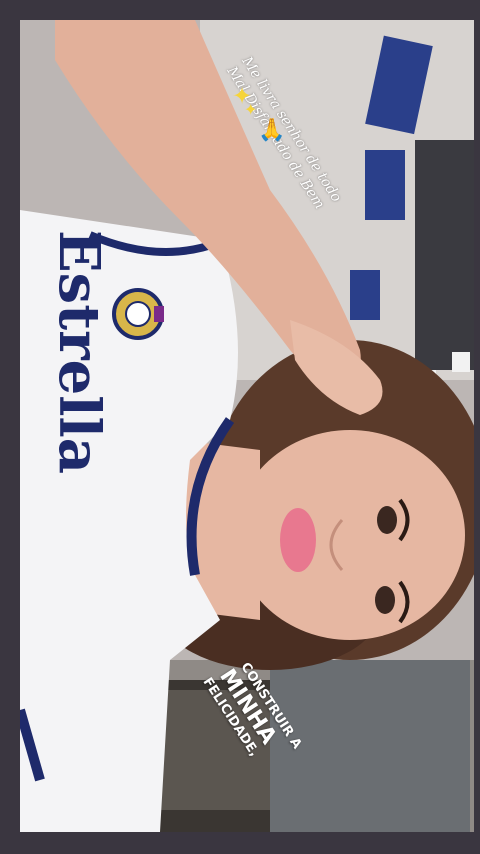 The image size is (480, 854). I want to click on praying-hands-icon: 🙏, so click(272, 130).